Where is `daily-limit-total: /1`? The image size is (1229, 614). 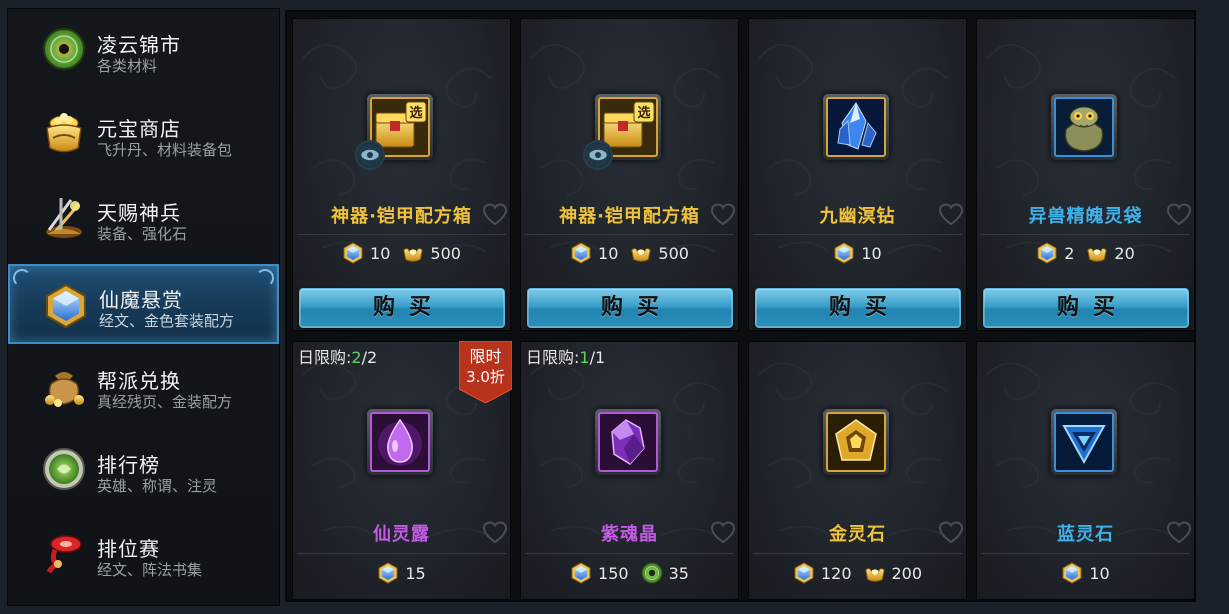
daily-limit-total: /1 is located at coordinates (597, 357).